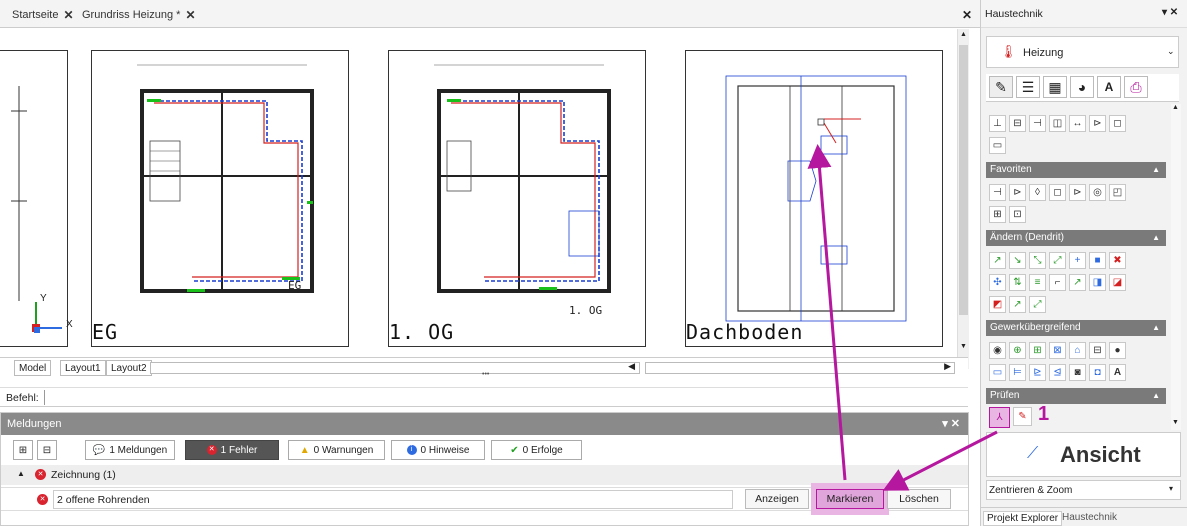  I want to click on tool-icon: ↔, so click(1077, 123).